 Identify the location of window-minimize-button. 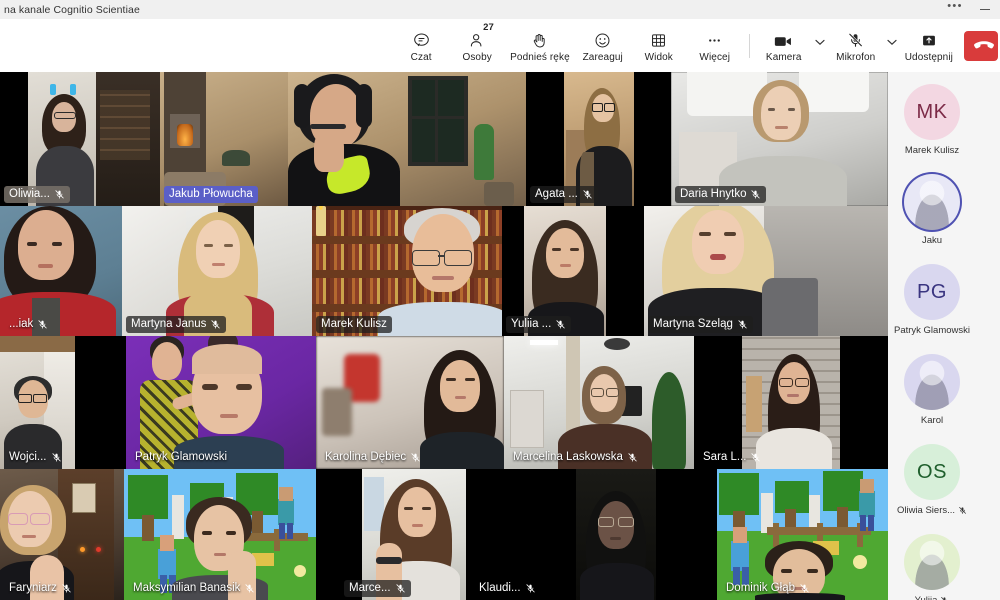
(985, 9).